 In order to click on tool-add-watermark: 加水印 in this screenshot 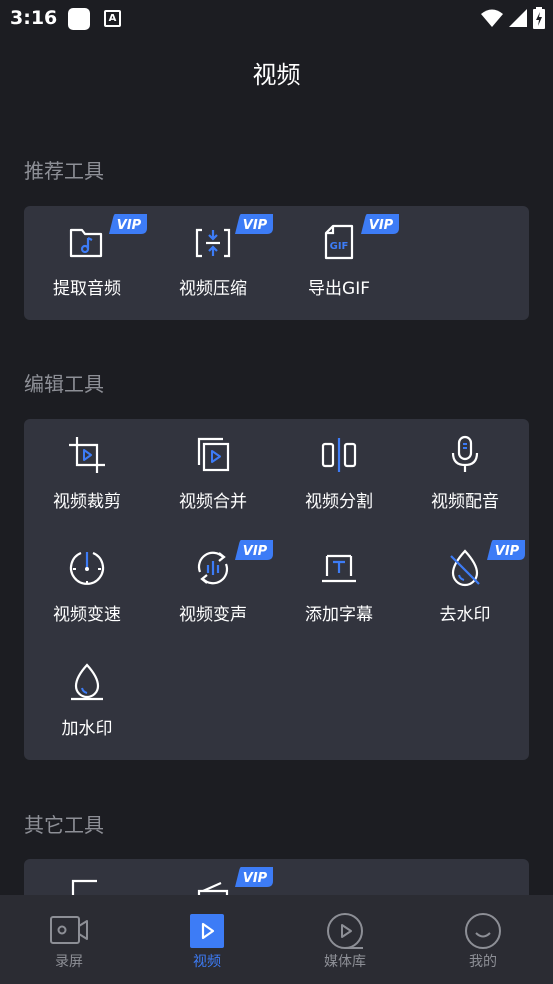, I will do `click(87, 696)`.